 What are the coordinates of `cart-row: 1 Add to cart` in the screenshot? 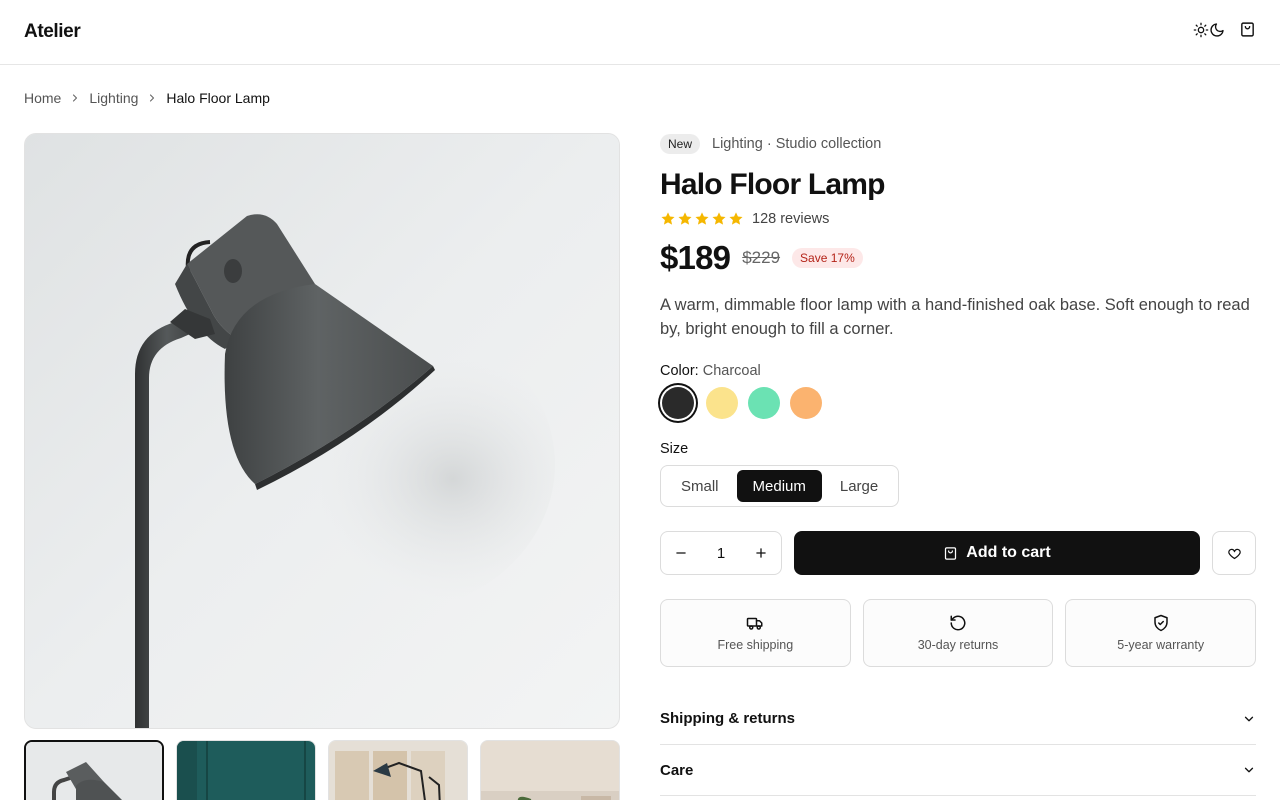 It's located at (958, 553).